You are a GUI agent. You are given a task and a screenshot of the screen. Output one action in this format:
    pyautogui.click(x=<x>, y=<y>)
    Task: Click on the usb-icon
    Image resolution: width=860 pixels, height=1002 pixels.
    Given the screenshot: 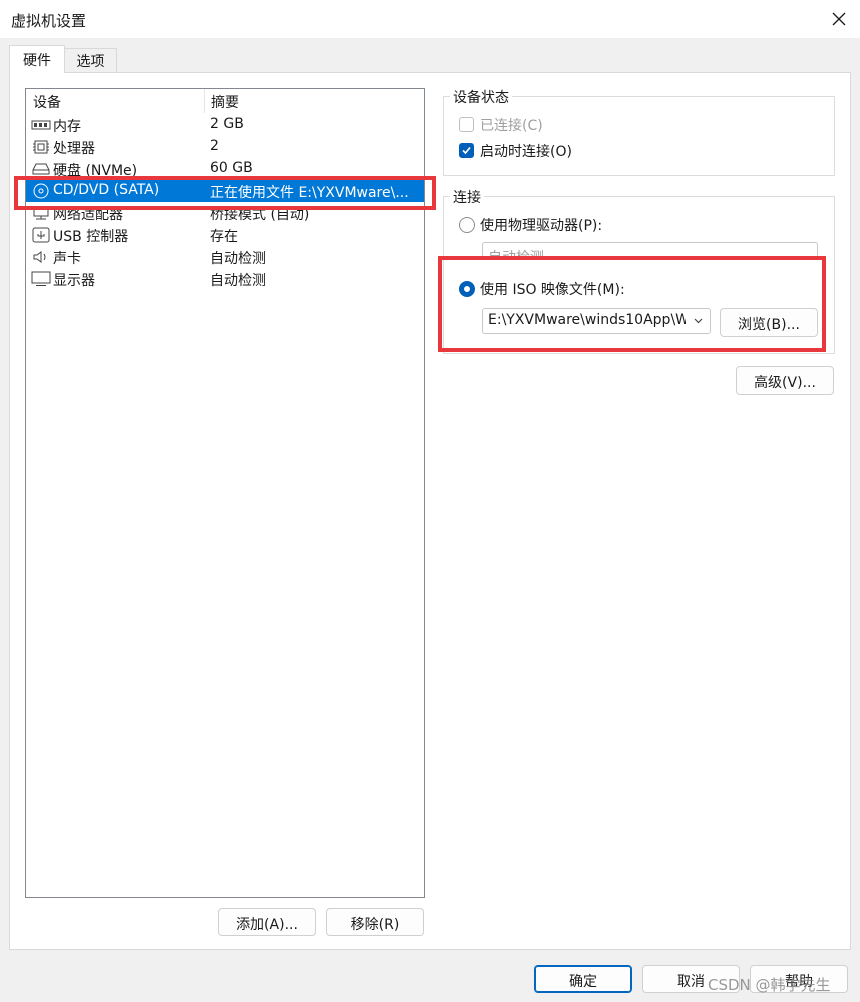 What is the action you would take?
    pyautogui.click(x=41, y=235)
    